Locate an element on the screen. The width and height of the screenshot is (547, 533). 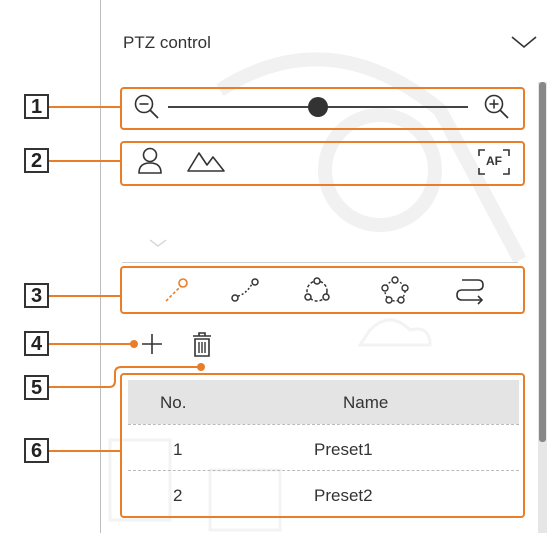
callout-5: 5 is located at coordinates (36, 387).